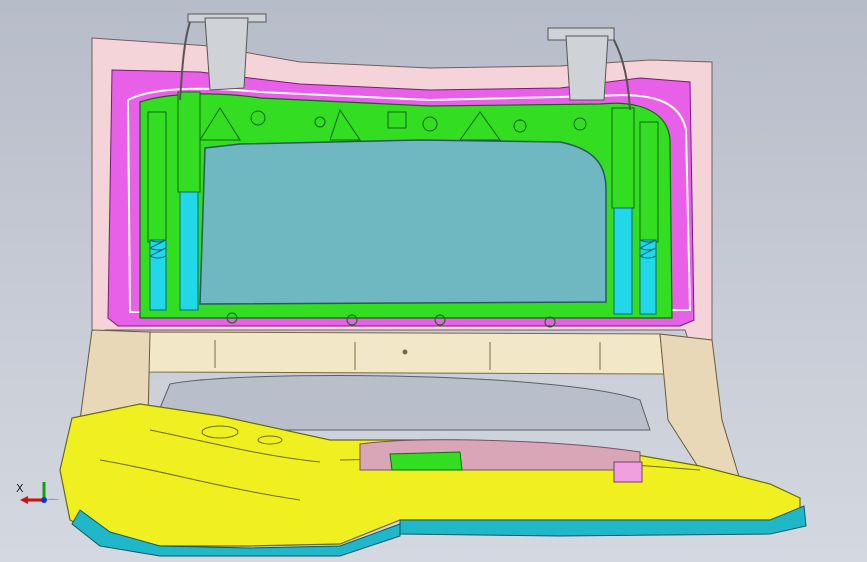  I want to click on x-axis-label: X, so click(20, 488).